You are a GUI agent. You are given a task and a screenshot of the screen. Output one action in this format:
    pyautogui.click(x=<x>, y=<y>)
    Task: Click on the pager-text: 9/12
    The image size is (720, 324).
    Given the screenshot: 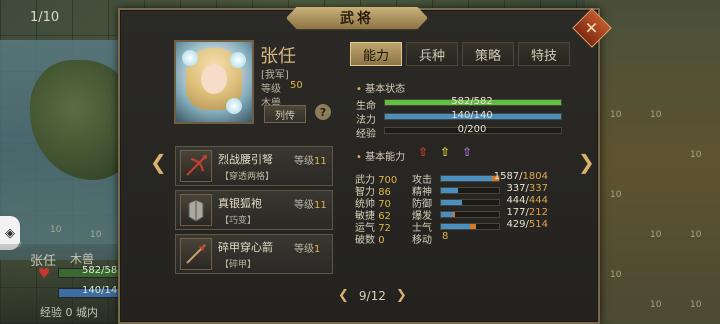 What is the action you would take?
    pyautogui.click(x=372, y=295)
    